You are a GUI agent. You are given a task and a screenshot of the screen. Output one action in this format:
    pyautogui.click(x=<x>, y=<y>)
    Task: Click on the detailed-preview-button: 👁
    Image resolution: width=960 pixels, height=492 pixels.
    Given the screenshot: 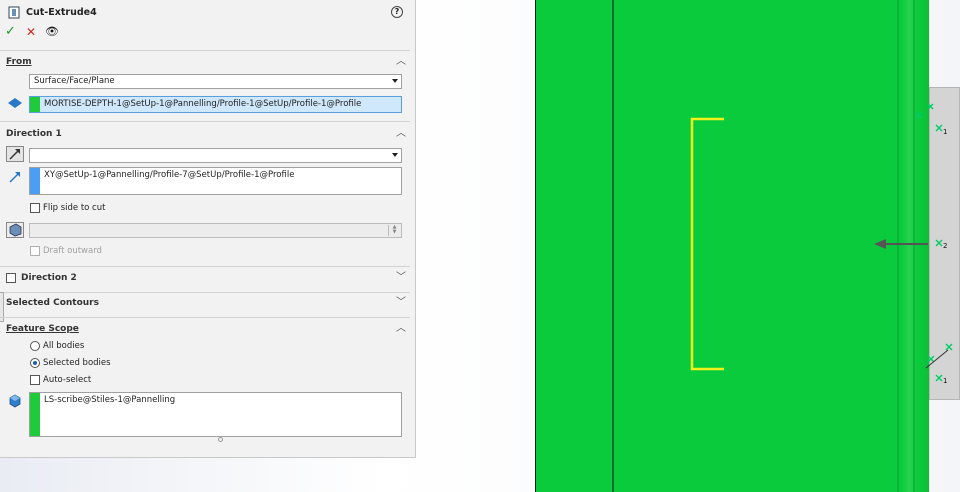 What is the action you would take?
    pyautogui.click(x=52, y=31)
    